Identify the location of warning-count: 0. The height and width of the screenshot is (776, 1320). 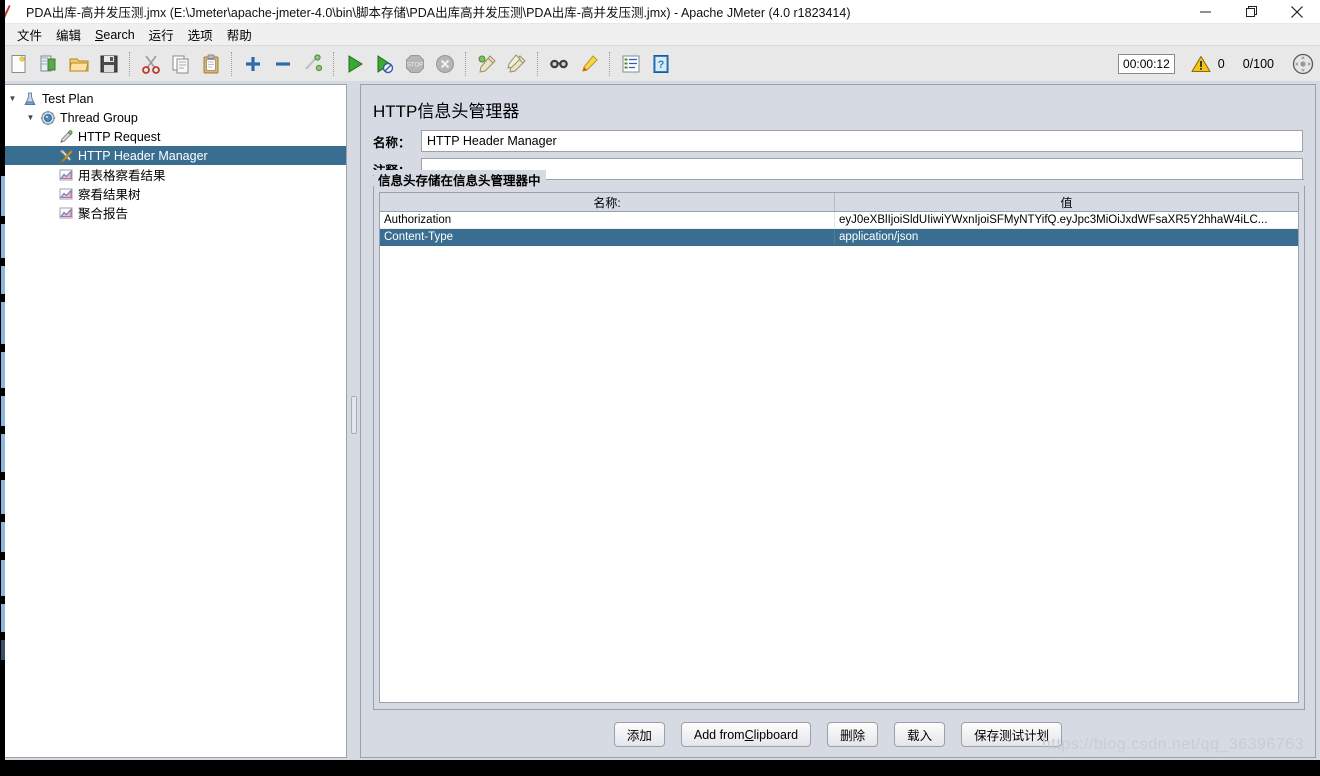
(1221, 64).